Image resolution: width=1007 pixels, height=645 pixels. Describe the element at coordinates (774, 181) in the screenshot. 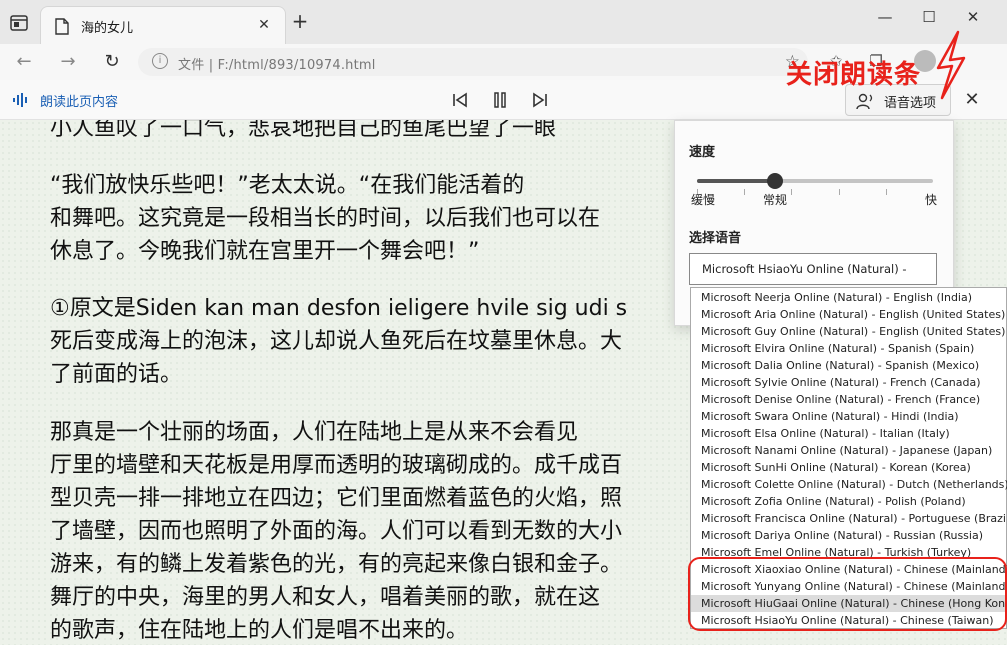

I see `speed-slider-thumb` at that location.